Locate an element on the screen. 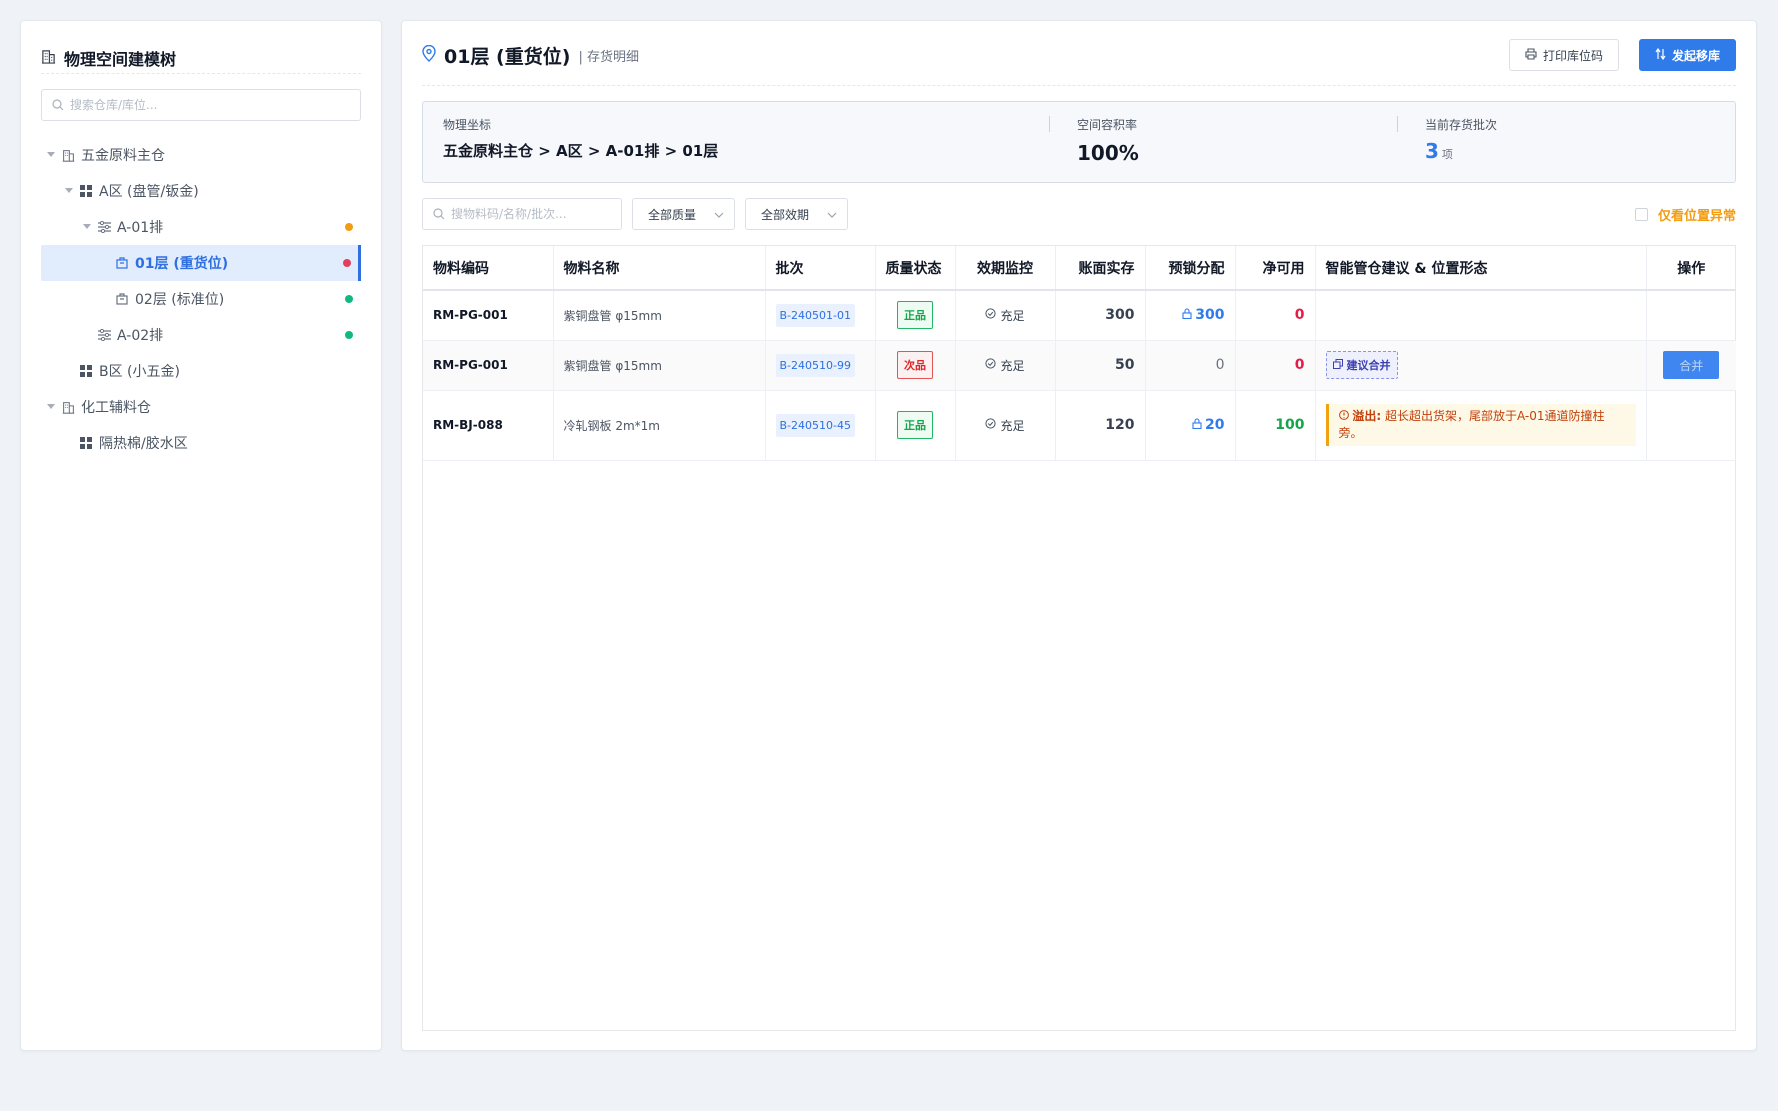 The width and height of the screenshot is (1778, 1111). filter-bar: 全部质量 全部效期 仅看位置异常 is located at coordinates (1079, 214).